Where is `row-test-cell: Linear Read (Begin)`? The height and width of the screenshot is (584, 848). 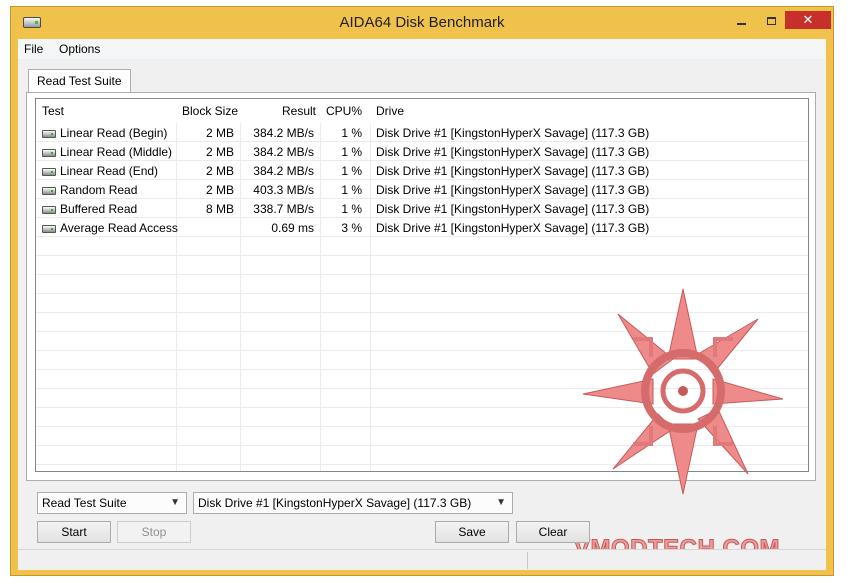
row-test-cell: Linear Read (Begin) is located at coordinates (108, 133).